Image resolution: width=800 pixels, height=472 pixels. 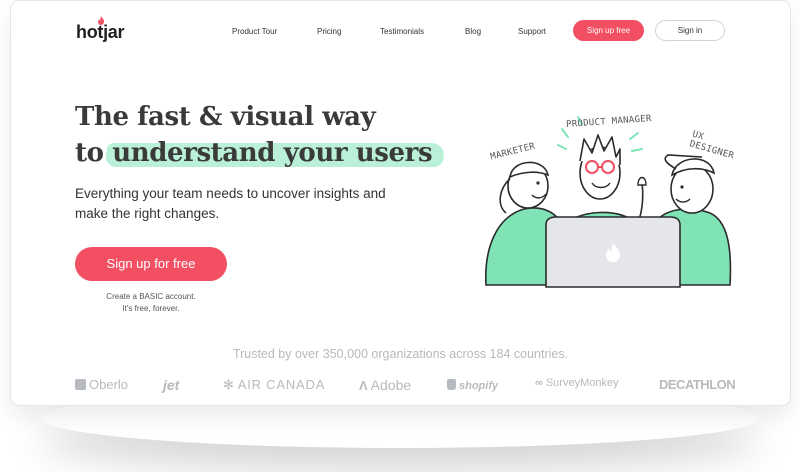 What do you see at coordinates (329, 31) in the screenshot?
I see `nav-pricing: Pricing` at bounding box center [329, 31].